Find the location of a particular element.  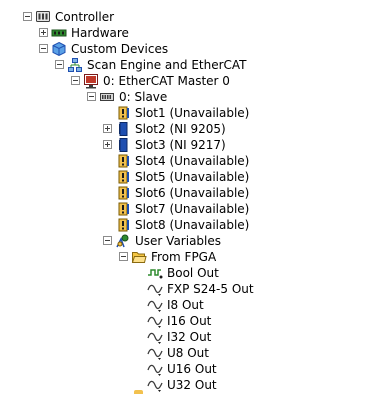

tree-item-slave: 0: Slave is located at coordinates (195, 97).